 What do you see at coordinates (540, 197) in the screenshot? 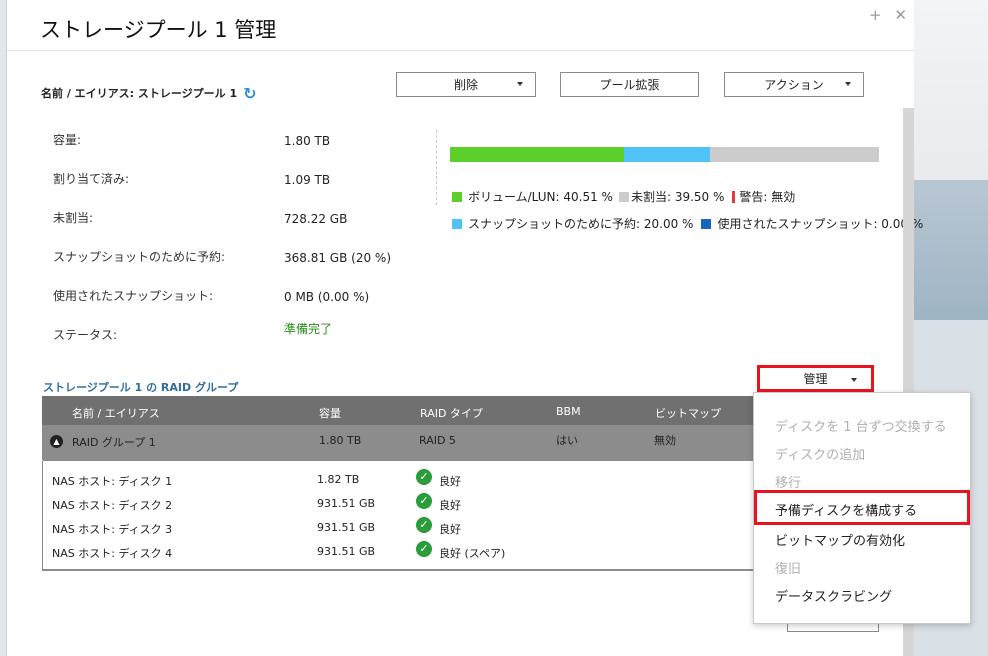
I see `legend-volume: ボリューム/LUN: 40.51 %` at bounding box center [540, 197].